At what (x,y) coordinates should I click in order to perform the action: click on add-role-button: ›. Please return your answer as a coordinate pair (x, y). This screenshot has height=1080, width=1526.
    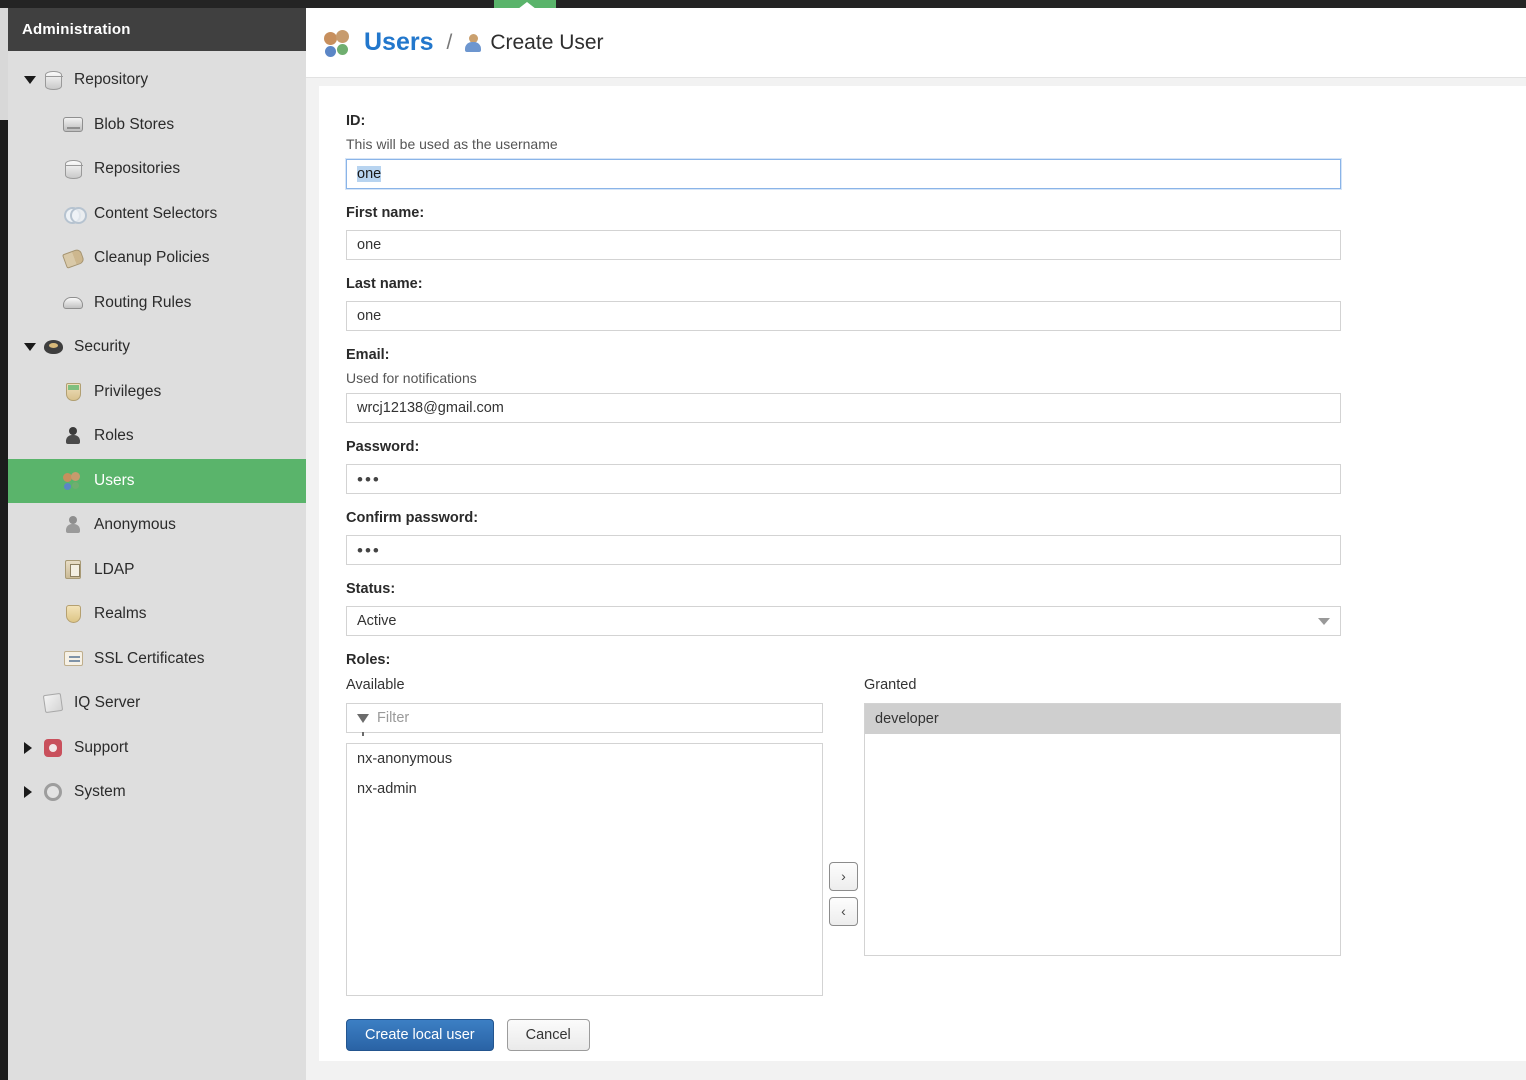
    Looking at the image, I should click on (843, 876).